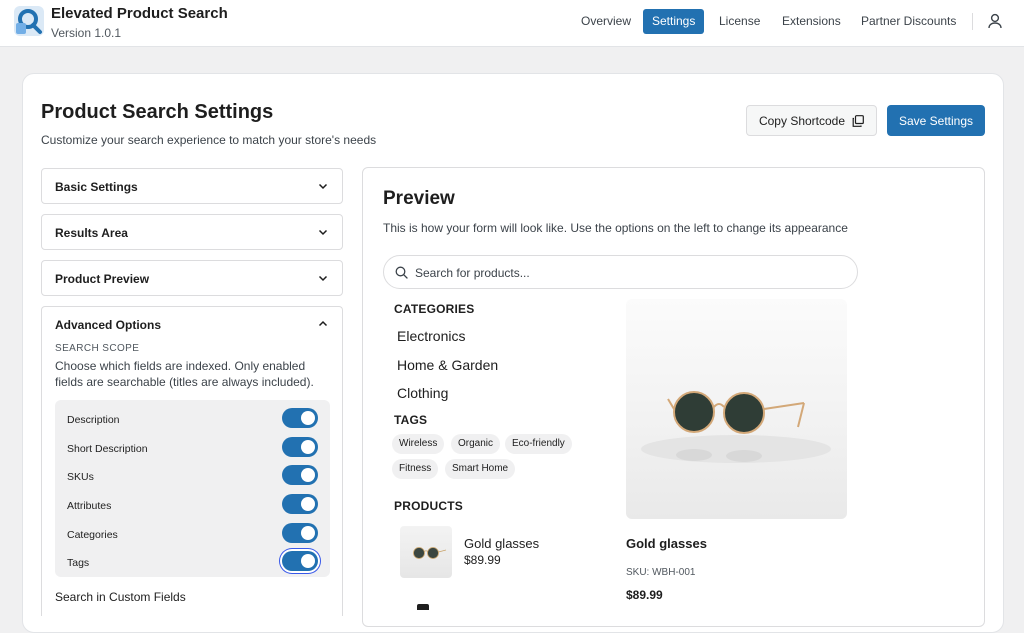 The image size is (1024, 633). Describe the element at coordinates (192, 563) in the screenshot. I see `toggle-row-tags: Tags` at that location.